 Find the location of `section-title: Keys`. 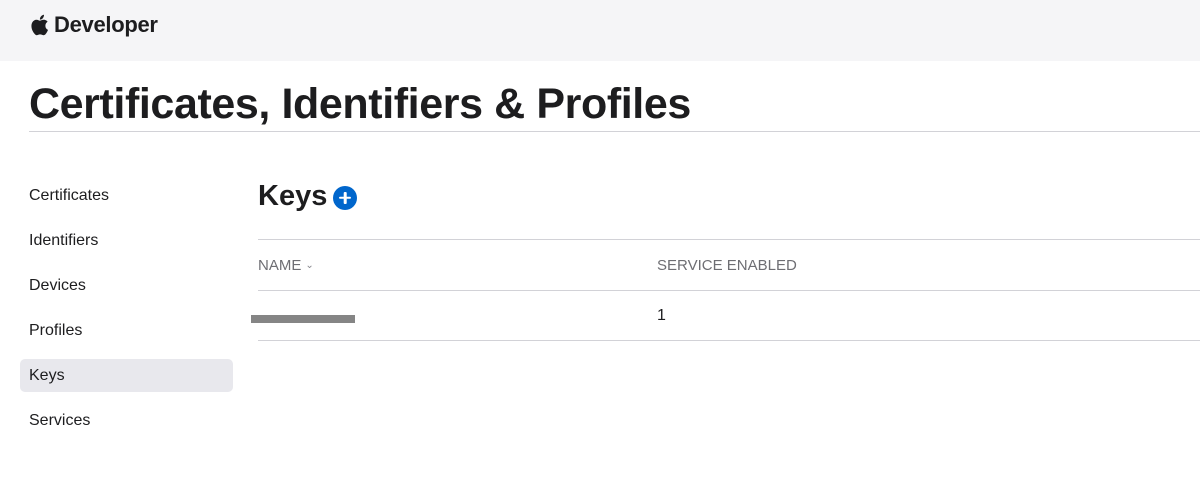

section-title: Keys is located at coordinates (293, 196).